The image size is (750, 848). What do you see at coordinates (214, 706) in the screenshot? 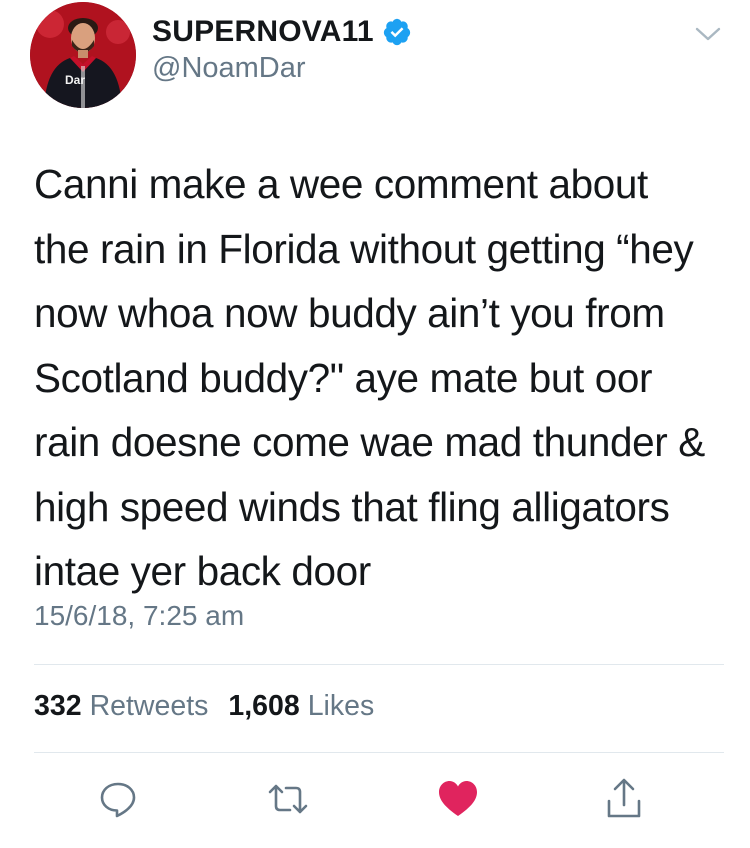
I see `tweet-stats: 332 Retweets 1,608 Likes` at bounding box center [214, 706].